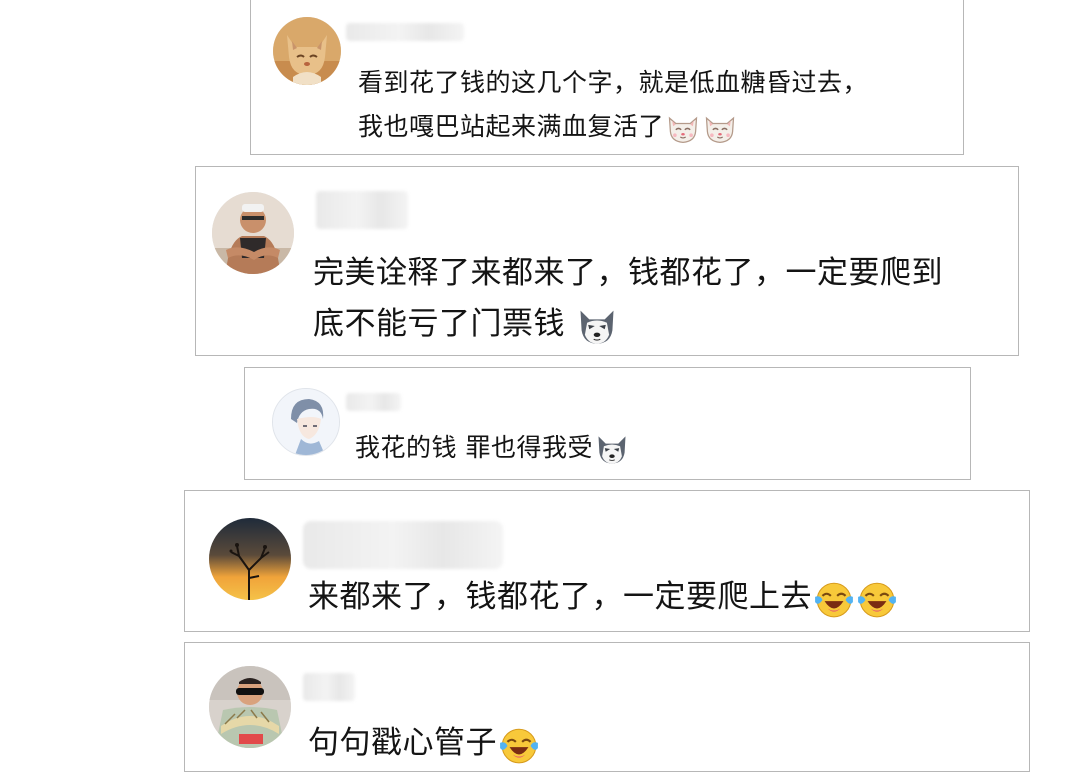 Image resolution: width=1084 pixels, height=777 pixels. I want to click on comment-text-line-2: 底不能亏了门票钱, so click(466, 323).